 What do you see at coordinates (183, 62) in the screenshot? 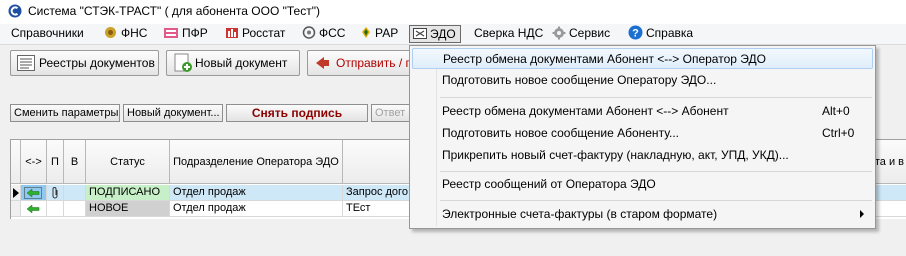
I see `new-document-icon` at bounding box center [183, 62].